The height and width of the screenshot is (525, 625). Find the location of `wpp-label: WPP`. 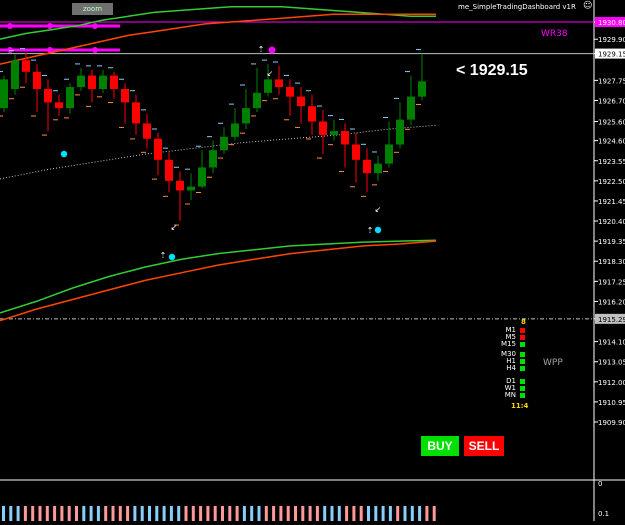

wpp-label: WPP is located at coordinates (553, 363).